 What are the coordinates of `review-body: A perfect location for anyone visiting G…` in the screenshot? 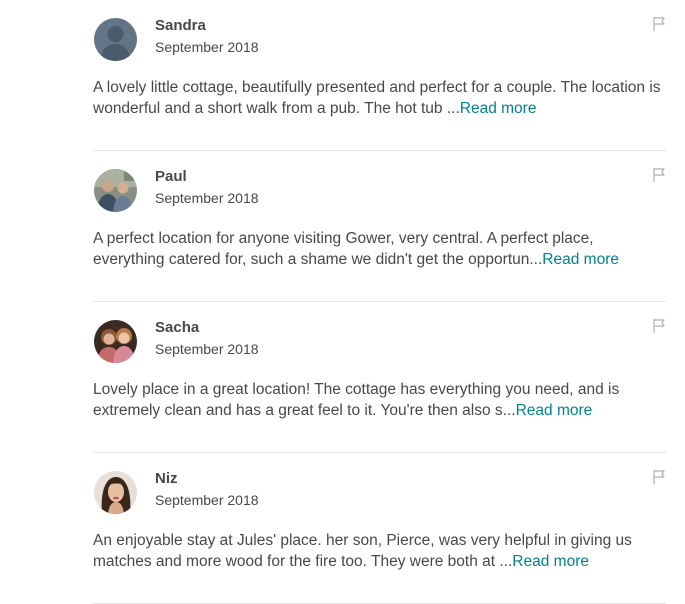 It's located at (343, 249).